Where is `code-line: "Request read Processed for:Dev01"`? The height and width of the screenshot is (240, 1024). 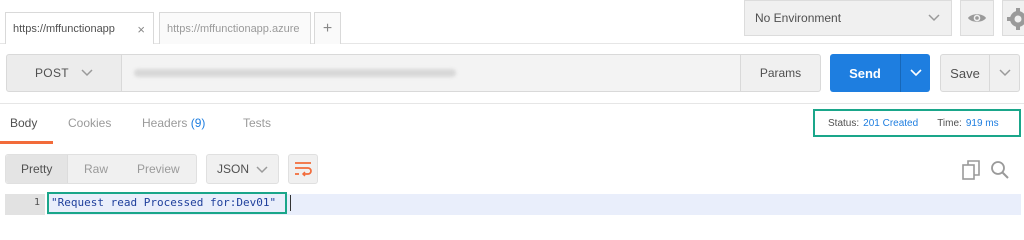
code-line: "Request read Processed for:Dev01" is located at coordinates (534, 203).